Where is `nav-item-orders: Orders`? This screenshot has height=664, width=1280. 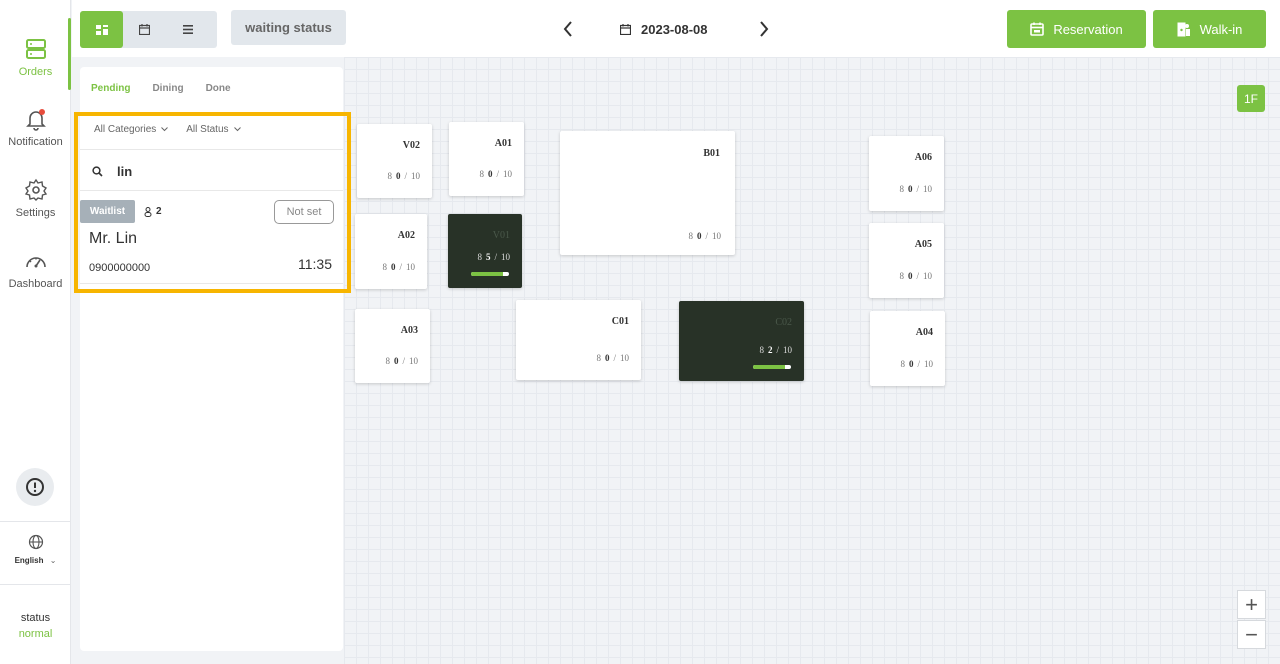 nav-item-orders: Orders is located at coordinates (35, 57).